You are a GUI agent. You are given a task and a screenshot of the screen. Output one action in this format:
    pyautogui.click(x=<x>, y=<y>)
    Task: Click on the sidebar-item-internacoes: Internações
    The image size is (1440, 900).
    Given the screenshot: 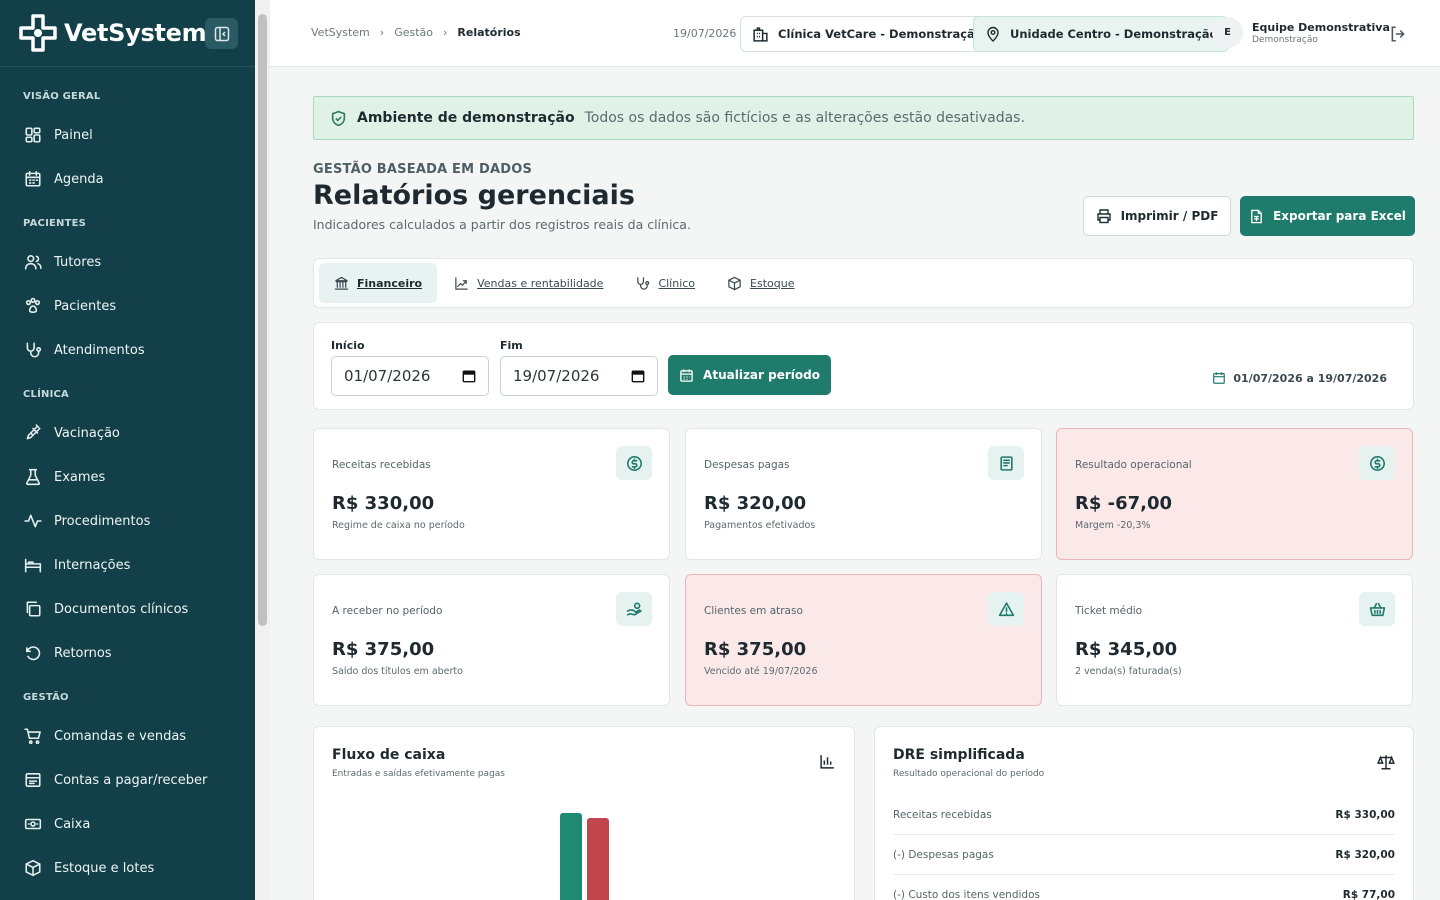 What is the action you would take?
    pyautogui.click(x=127, y=565)
    